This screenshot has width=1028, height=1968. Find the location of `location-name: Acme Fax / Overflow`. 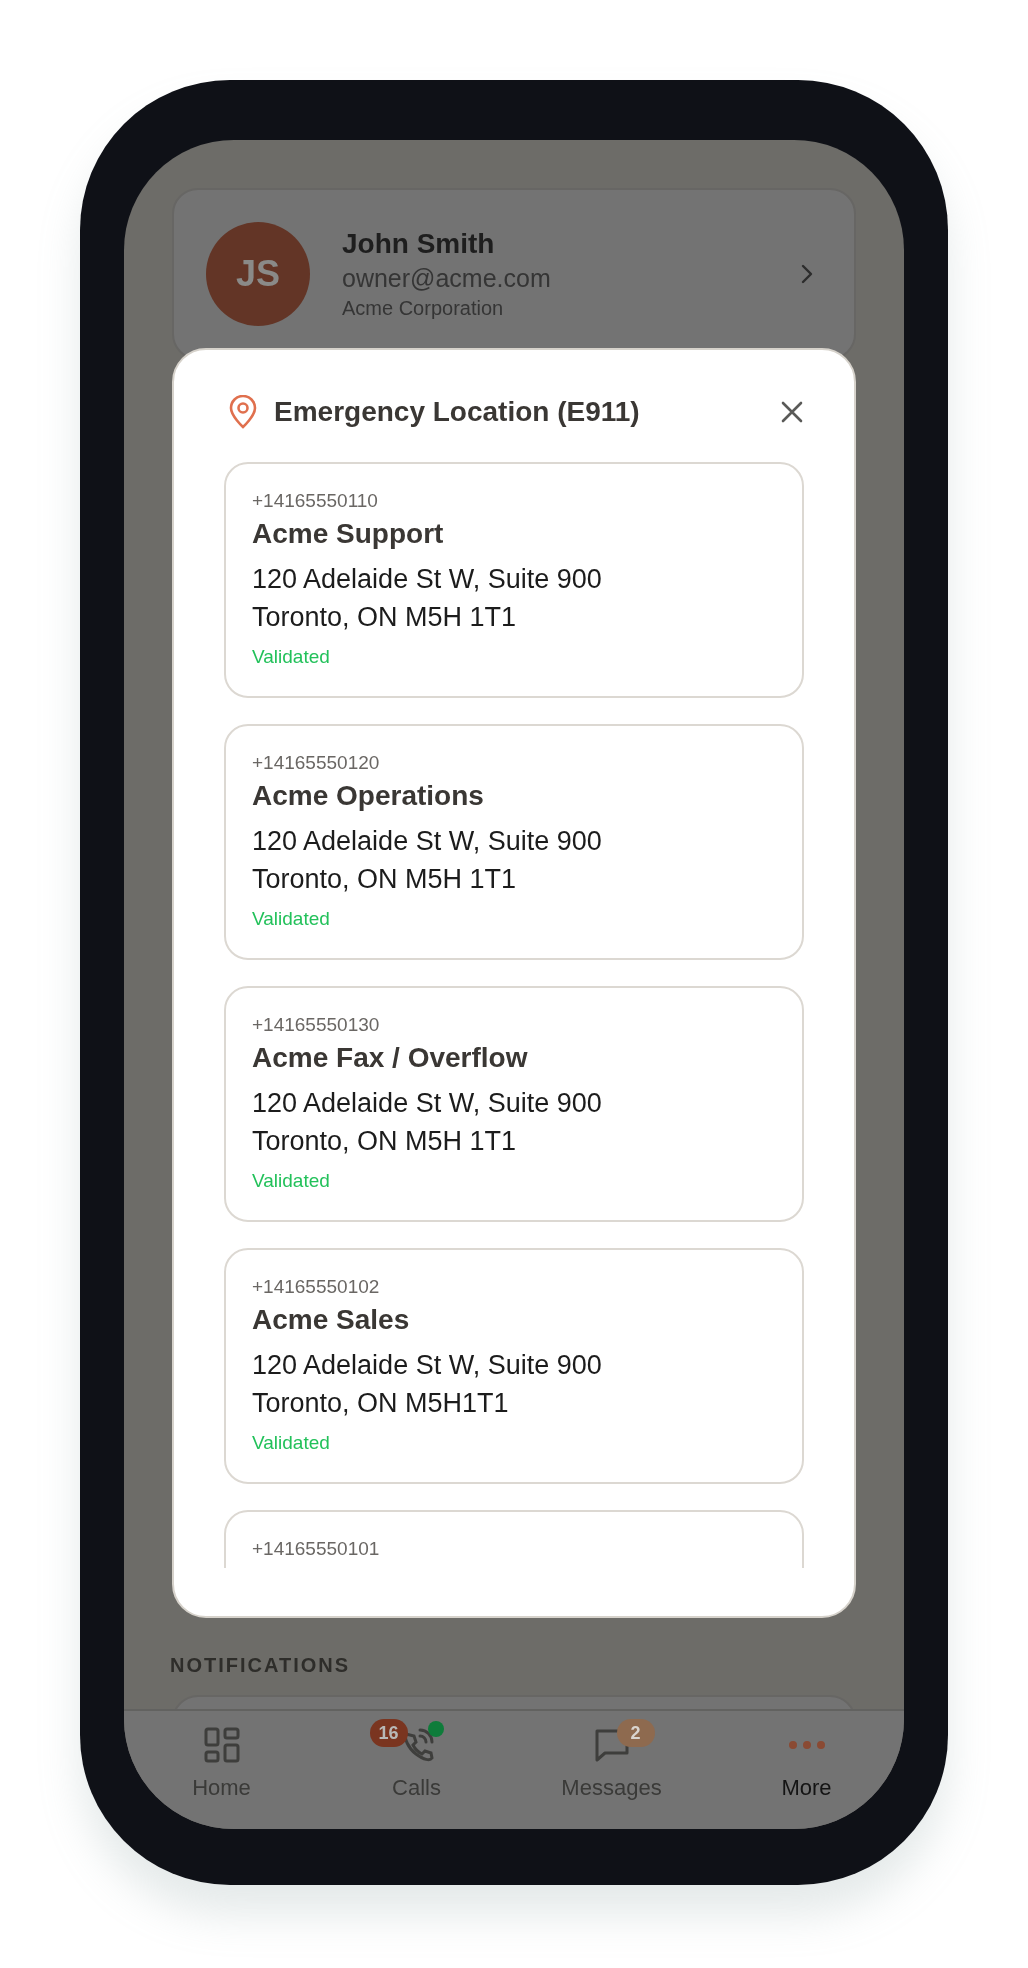

location-name: Acme Fax / Overflow is located at coordinates (390, 1058).